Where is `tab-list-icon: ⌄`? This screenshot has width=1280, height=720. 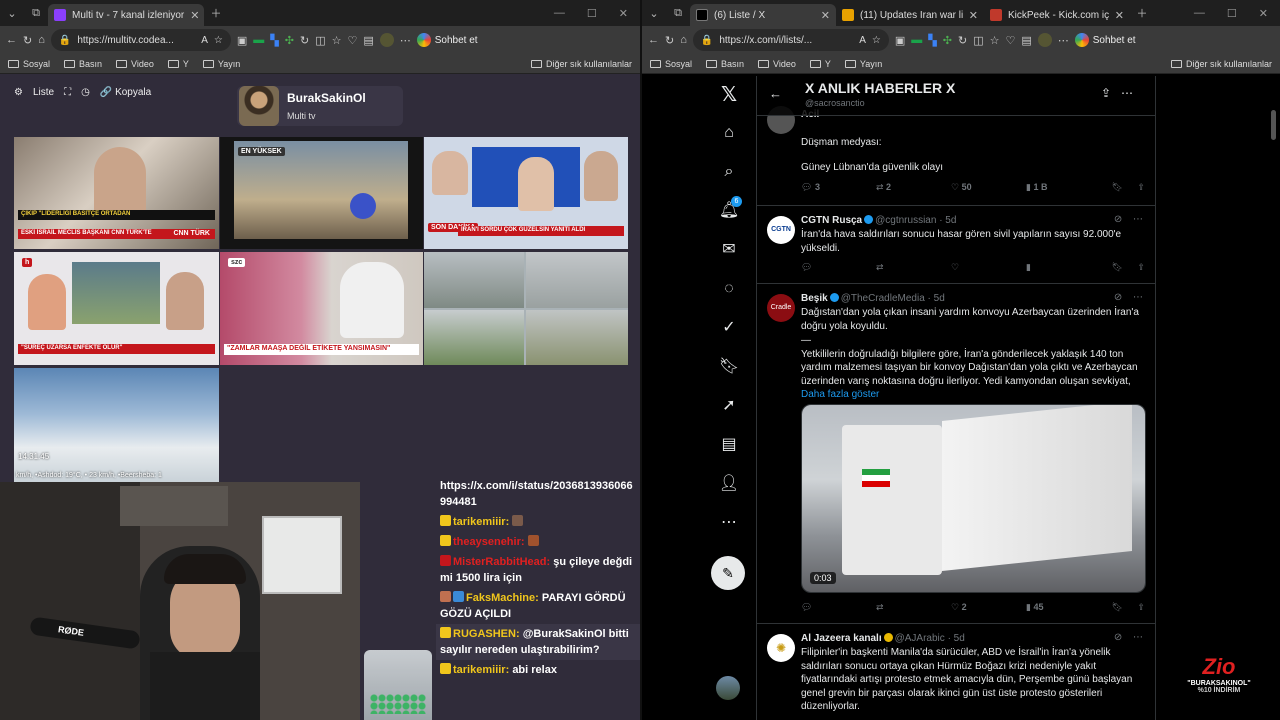 tab-list-icon: ⌄ is located at coordinates (12, 13).